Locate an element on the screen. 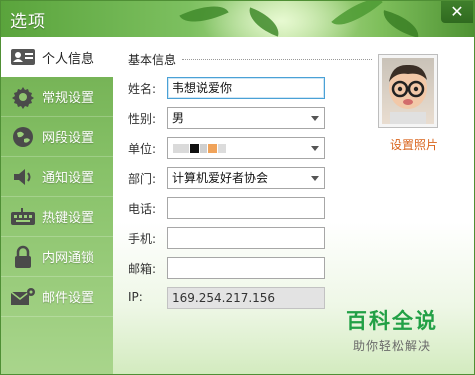 This screenshot has height=375, width=475. unit-label: 单位: is located at coordinates (142, 149).